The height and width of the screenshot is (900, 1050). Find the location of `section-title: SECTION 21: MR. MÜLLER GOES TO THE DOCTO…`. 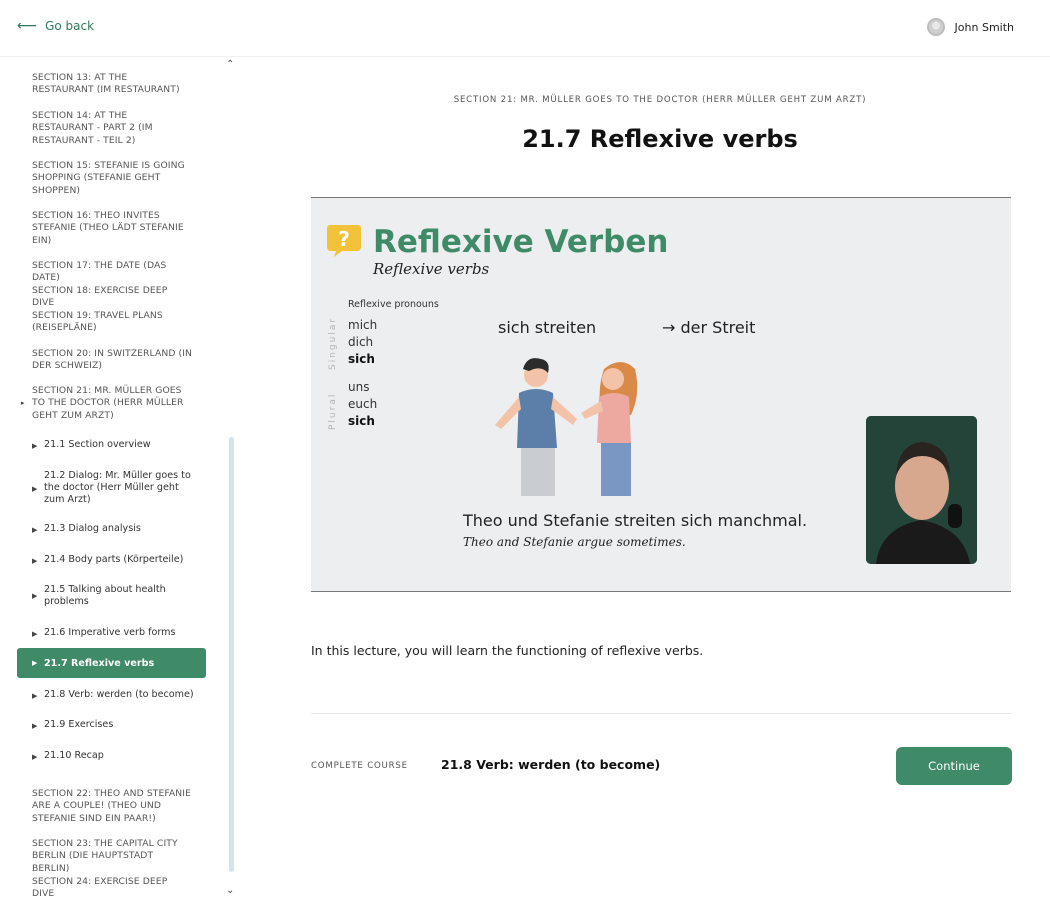

section-title: SECTION 21: MR. MÜLLER GOES TO THE DOCTO… is located at coordinates (660, 100).